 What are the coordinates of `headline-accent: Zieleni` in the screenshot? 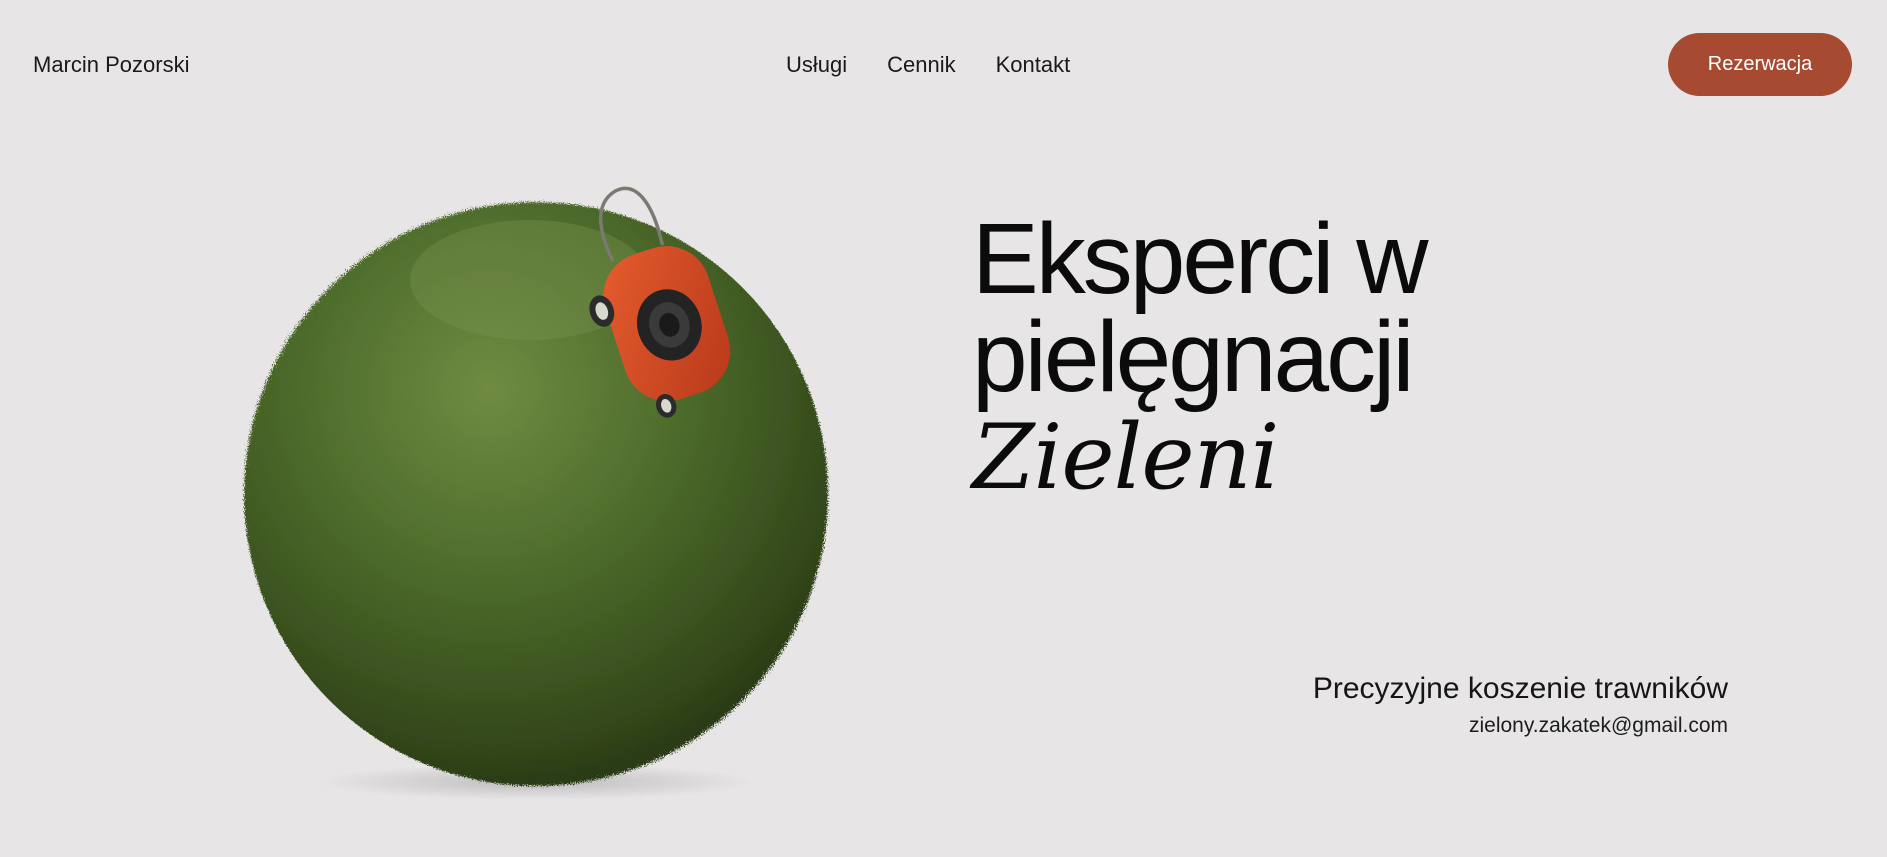 It's located at (1125, 457).